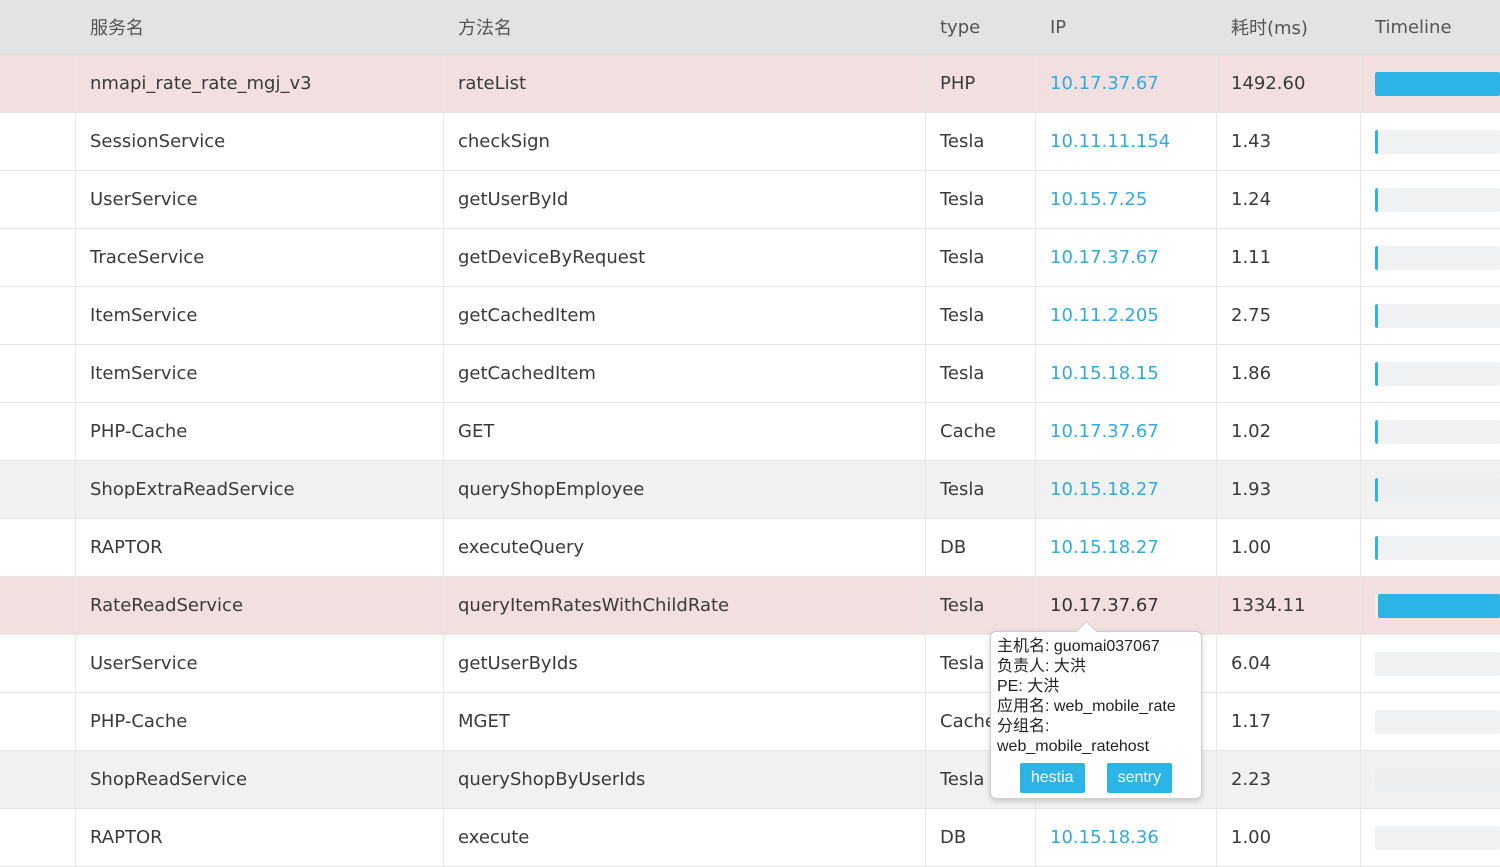 The image size is (1500, 867). Describe the element at coordinates (688, 27) in the screenshot. I see `column-header-method: 方法名` at that location.